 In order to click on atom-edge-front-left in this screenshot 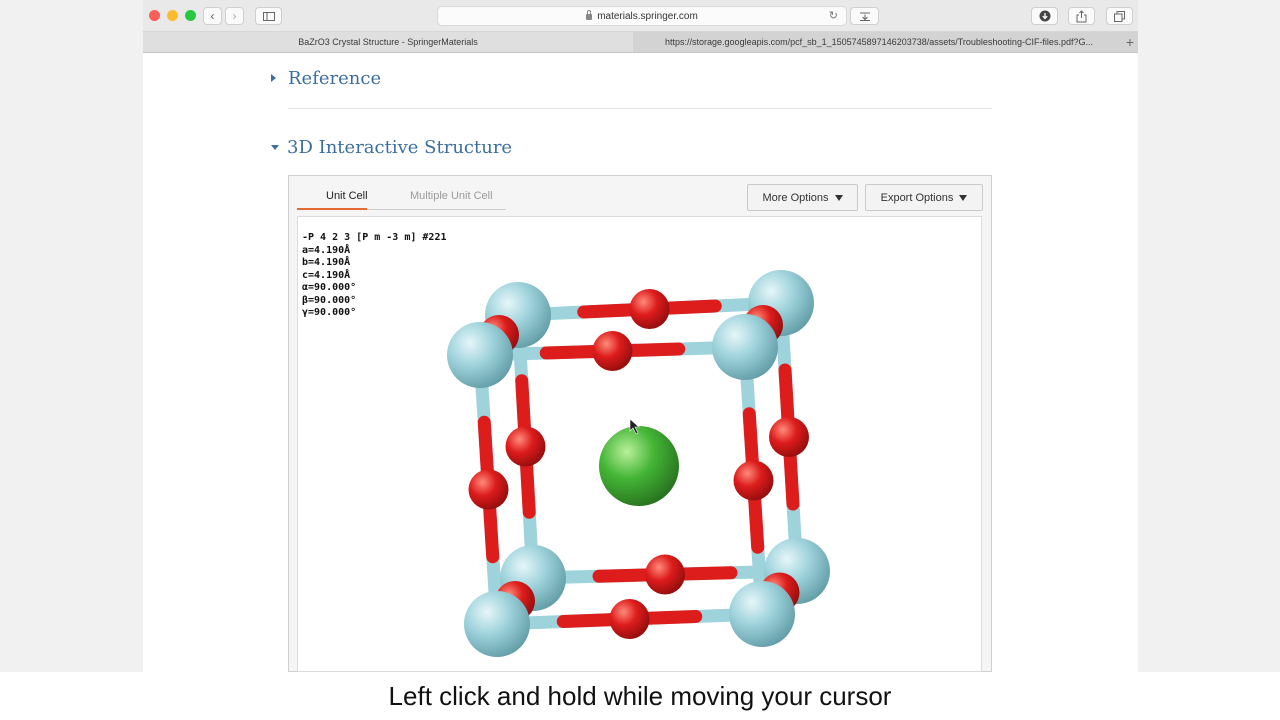, I will do `click(488, 489)`.